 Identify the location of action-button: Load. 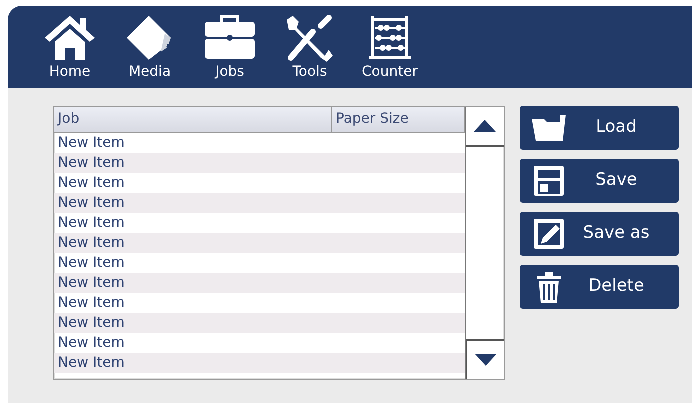
(599, 128).